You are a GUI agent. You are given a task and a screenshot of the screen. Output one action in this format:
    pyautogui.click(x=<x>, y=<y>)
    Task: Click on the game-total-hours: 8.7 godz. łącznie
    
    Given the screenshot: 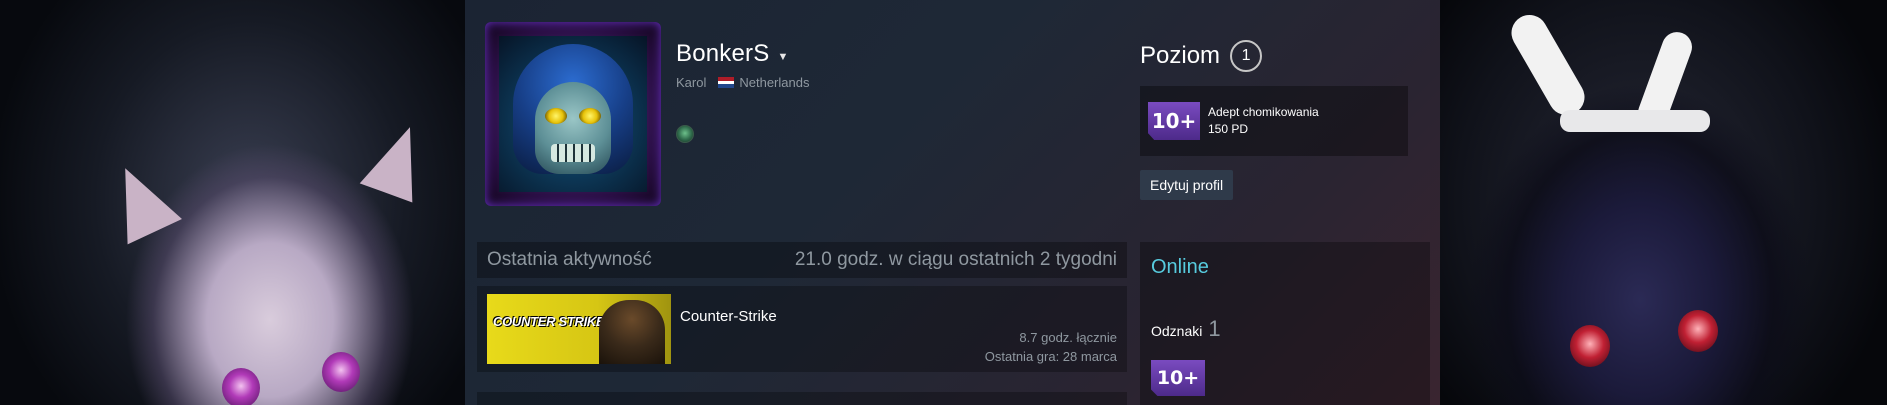 What is the action you would take?
    pyautogui.click(x=1068, y=337)
    